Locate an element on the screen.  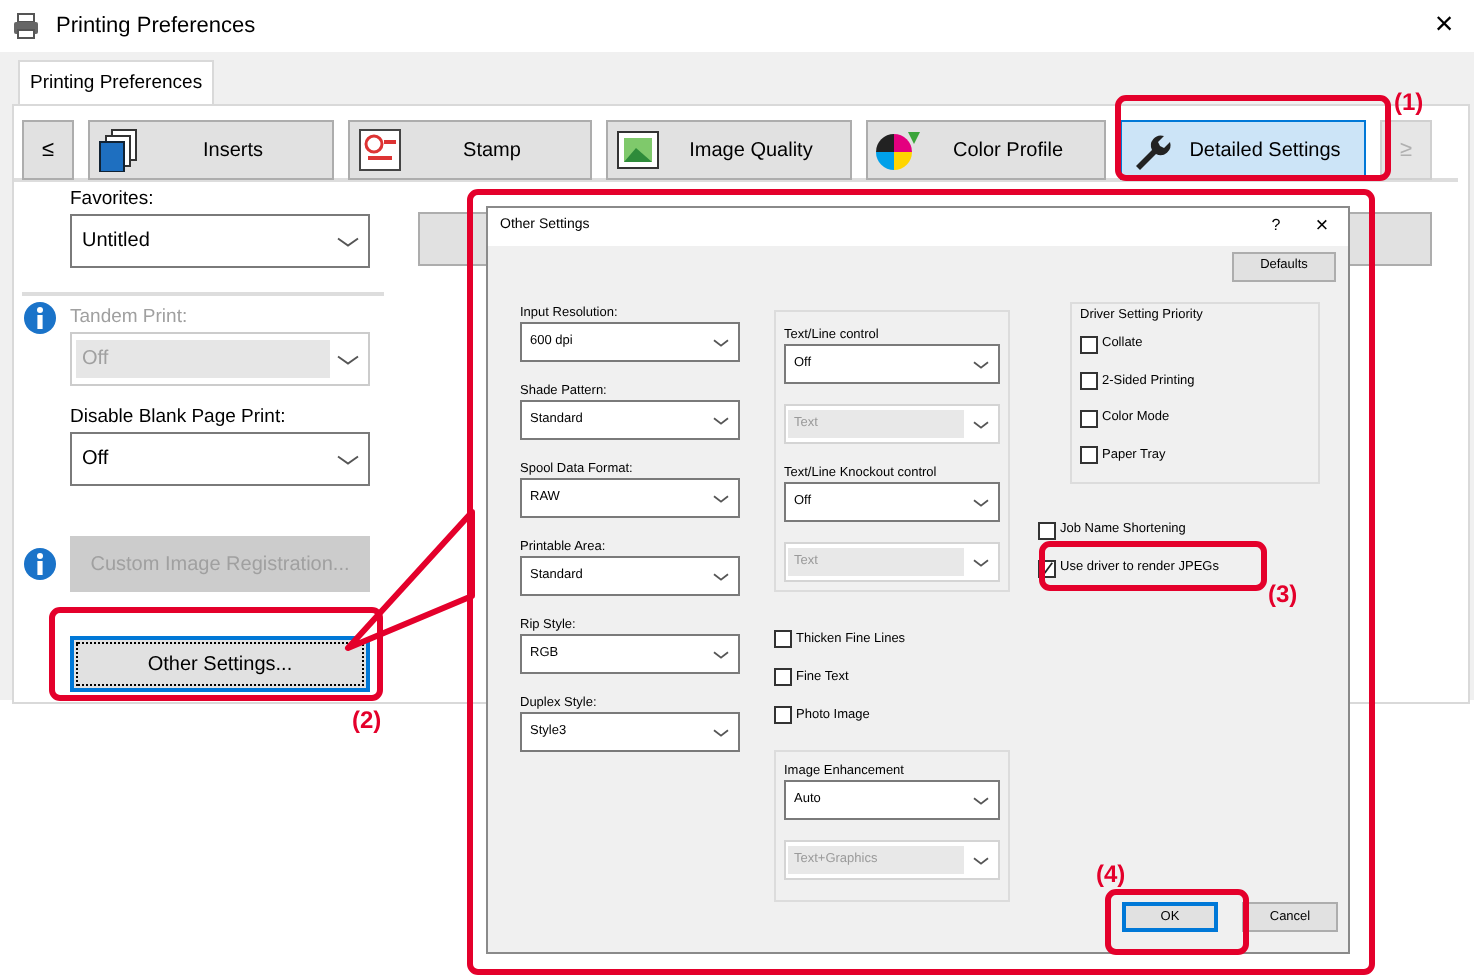
field-label: Tandem Print: is located at coordinates (129, 318).